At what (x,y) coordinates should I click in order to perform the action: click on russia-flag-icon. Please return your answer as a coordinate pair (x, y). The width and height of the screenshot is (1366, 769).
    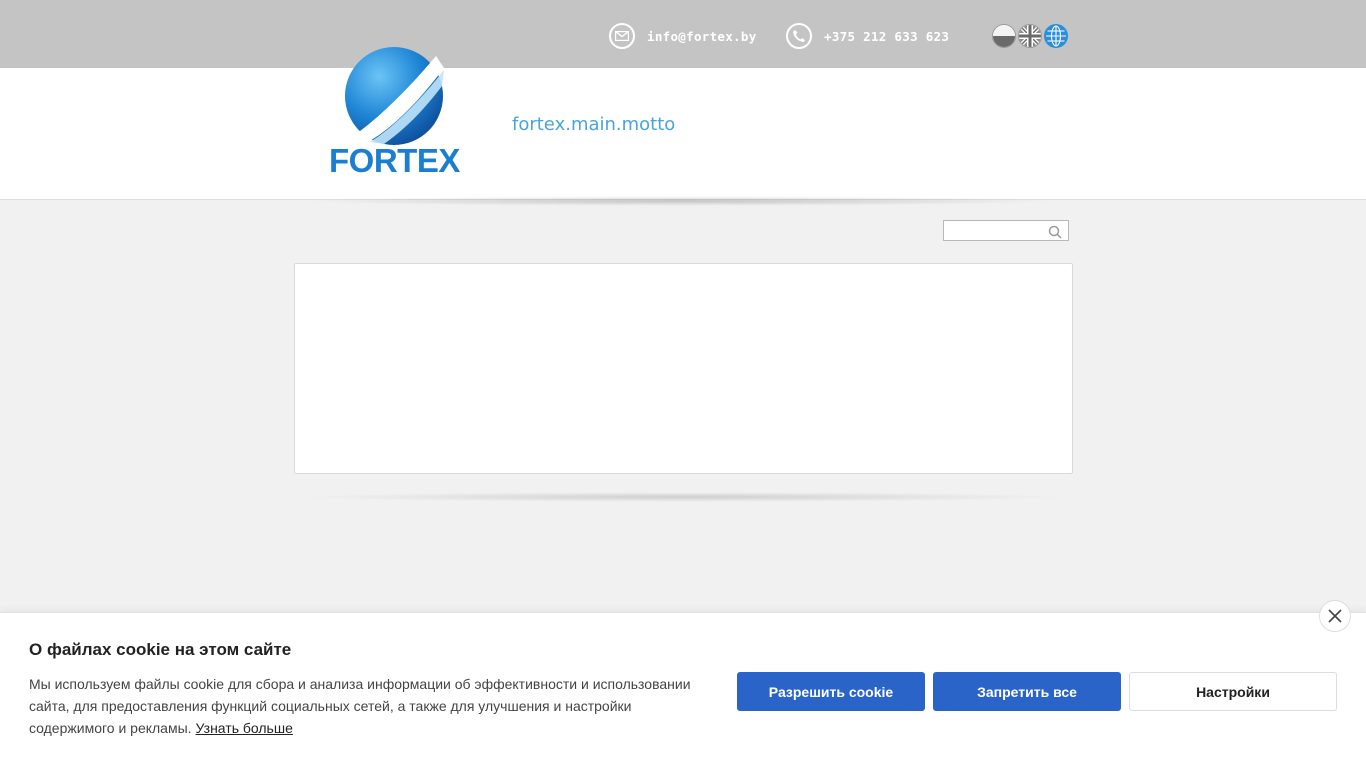
    Looking at the image, I should click on (1004, 36).